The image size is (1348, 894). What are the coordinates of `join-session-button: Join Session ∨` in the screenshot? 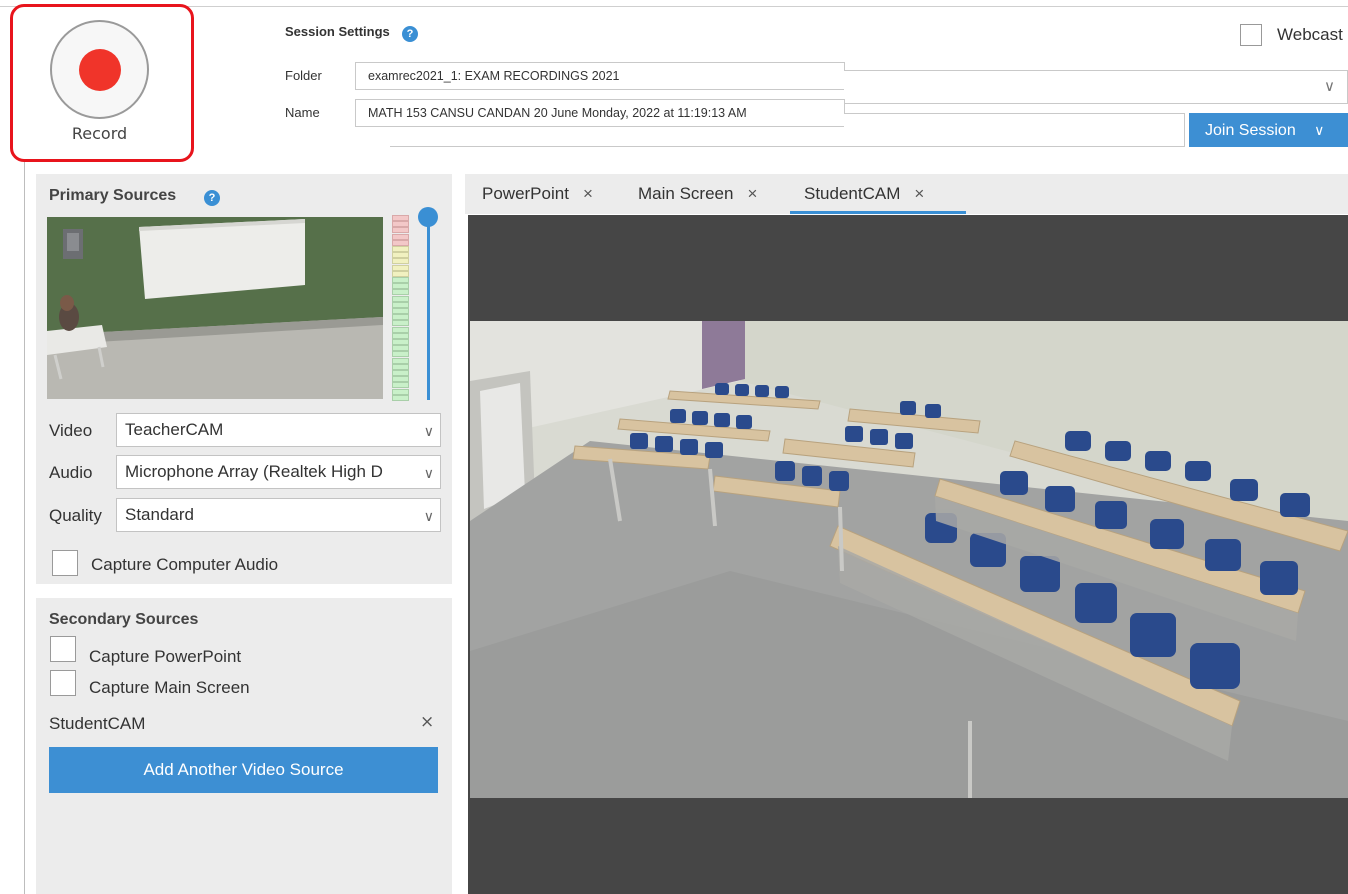 It's located at (1268, 130).